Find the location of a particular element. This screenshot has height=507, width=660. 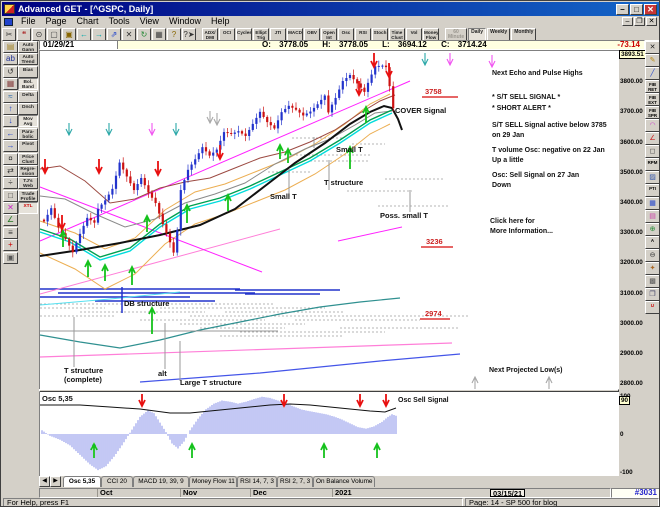

tab-osc-5-35: Osc 5,35 is located at coordinates (82, 481).